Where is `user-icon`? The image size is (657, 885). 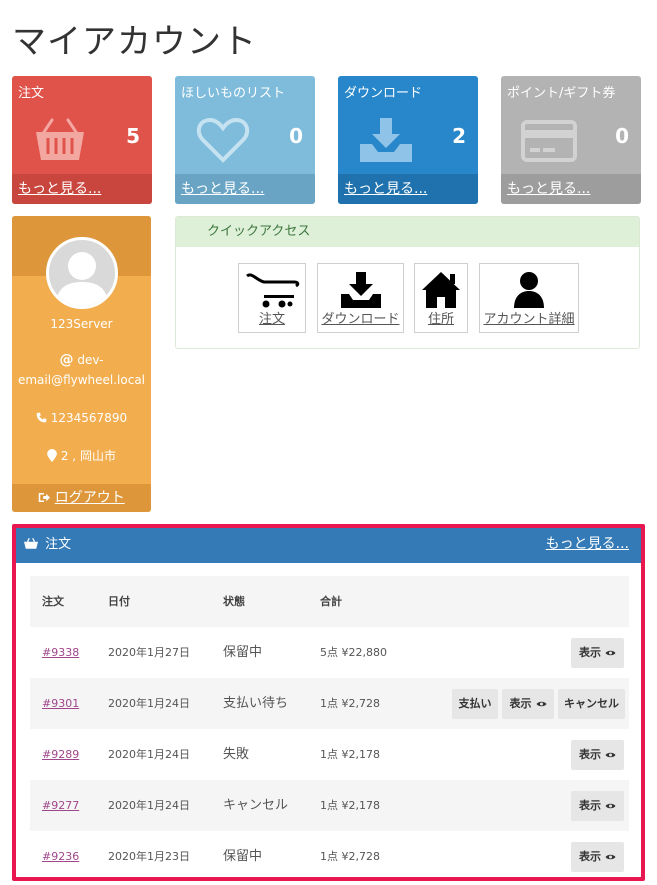 user-icon is located at coordinates (529, 290).